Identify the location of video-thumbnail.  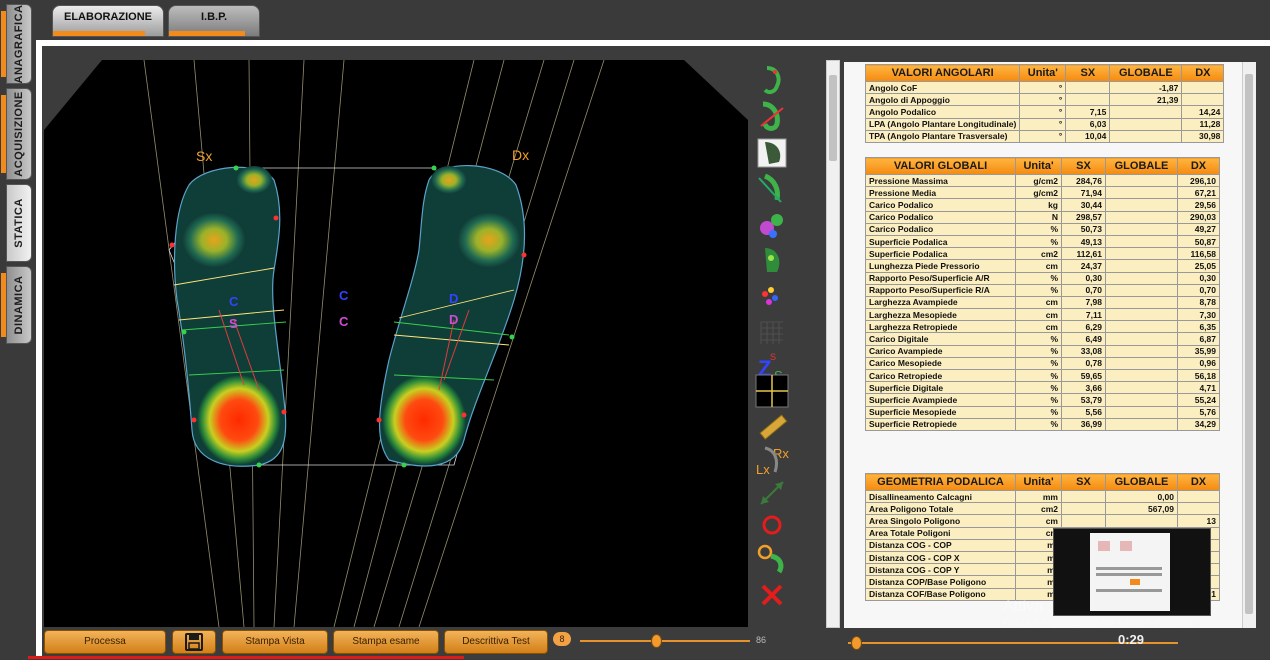
(1132, 572).